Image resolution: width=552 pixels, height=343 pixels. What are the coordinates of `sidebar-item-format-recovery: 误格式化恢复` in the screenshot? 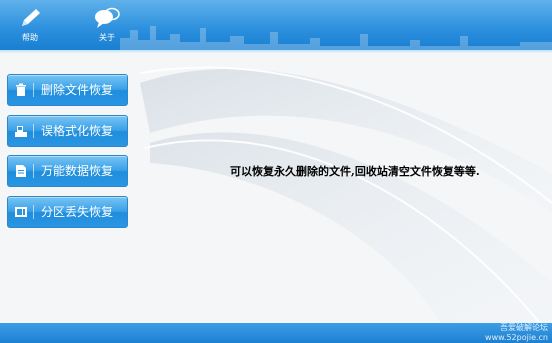 It's located at (67, 131).